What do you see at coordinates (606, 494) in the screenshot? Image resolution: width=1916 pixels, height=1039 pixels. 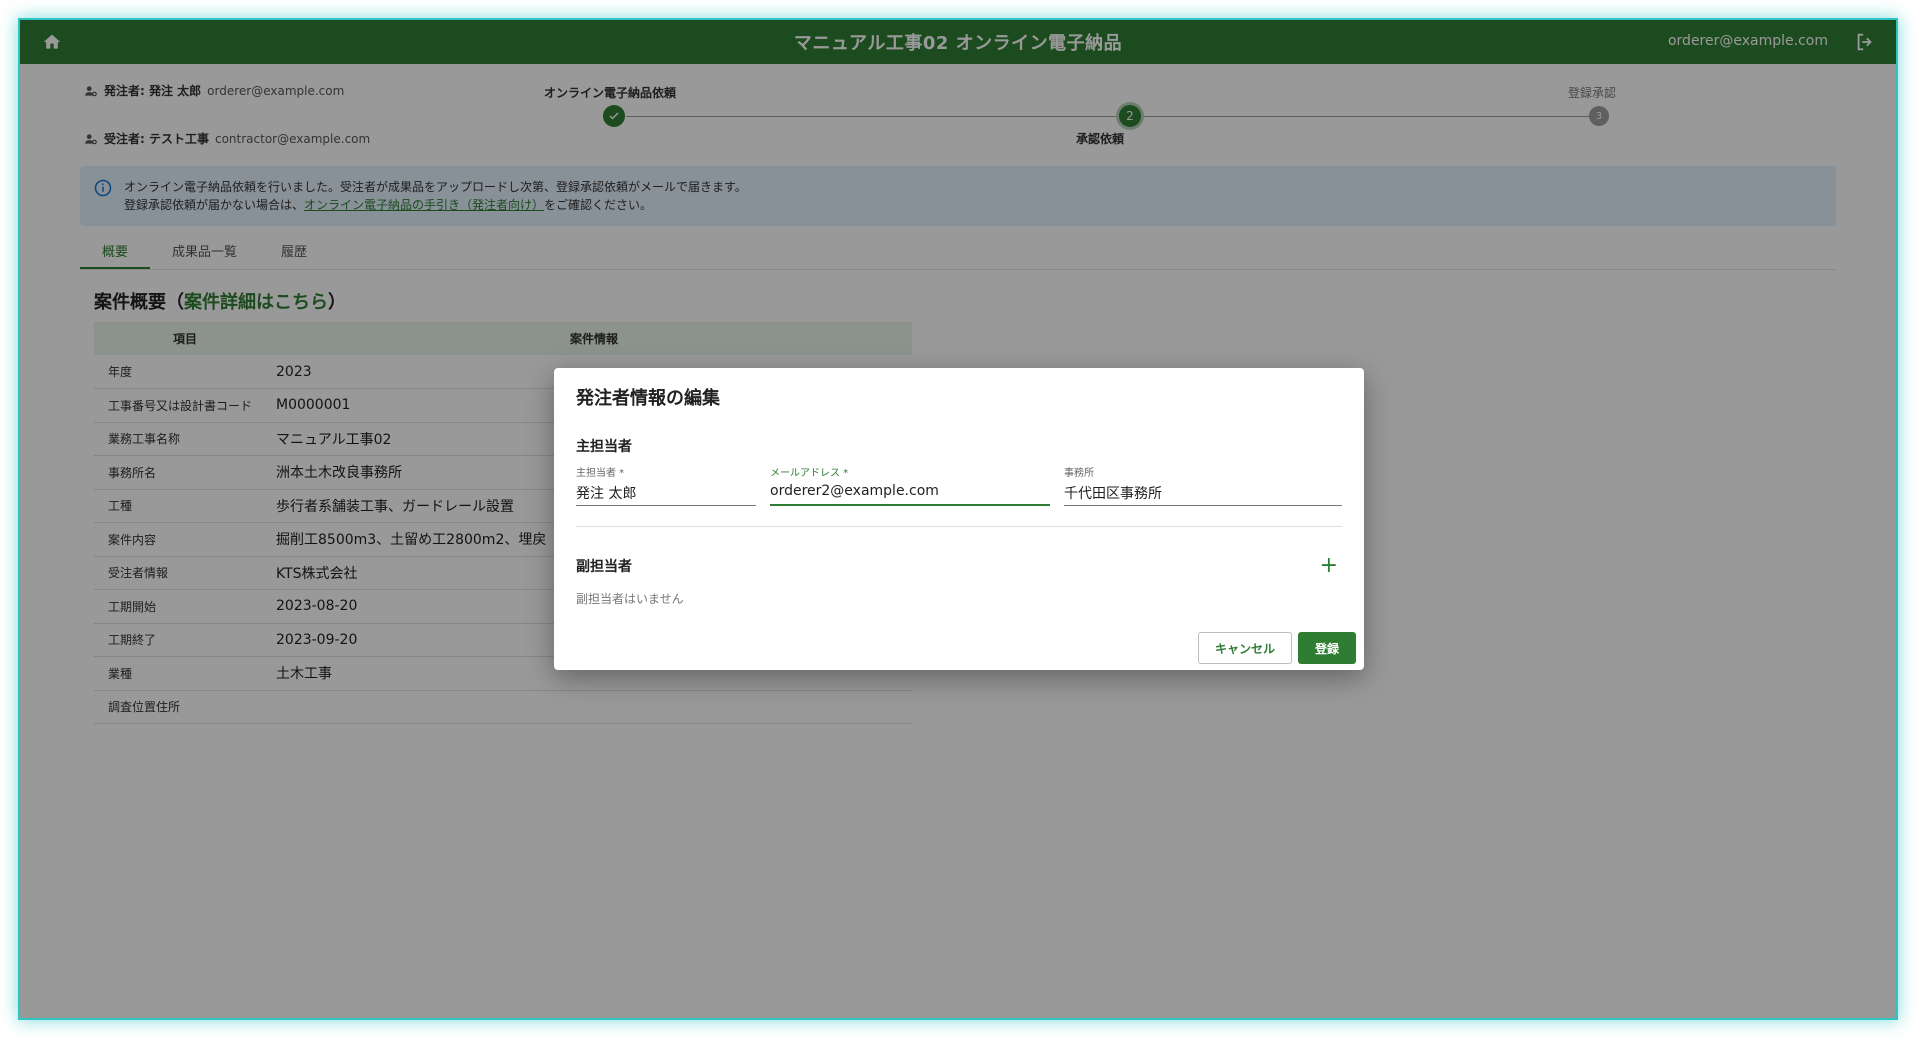 I see `main-contact-name-value: 発注 太郎` at bounding box center [606, 494].